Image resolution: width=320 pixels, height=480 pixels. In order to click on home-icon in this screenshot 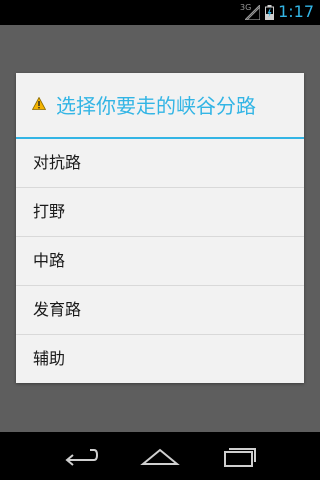, I will do `click(160, 456)`.